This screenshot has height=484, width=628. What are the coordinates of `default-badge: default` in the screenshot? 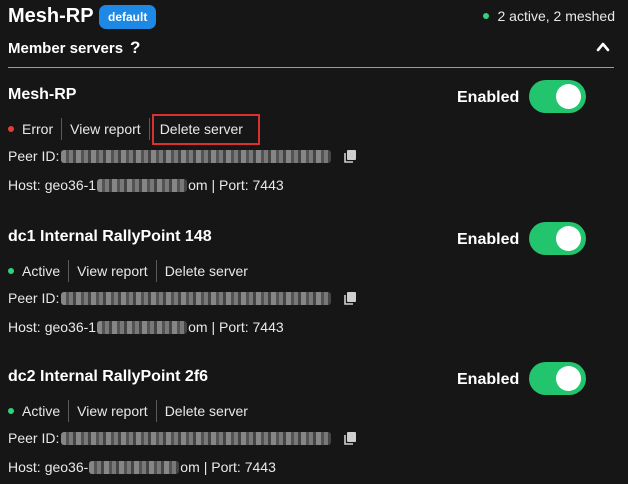 It's located at (128, 17).